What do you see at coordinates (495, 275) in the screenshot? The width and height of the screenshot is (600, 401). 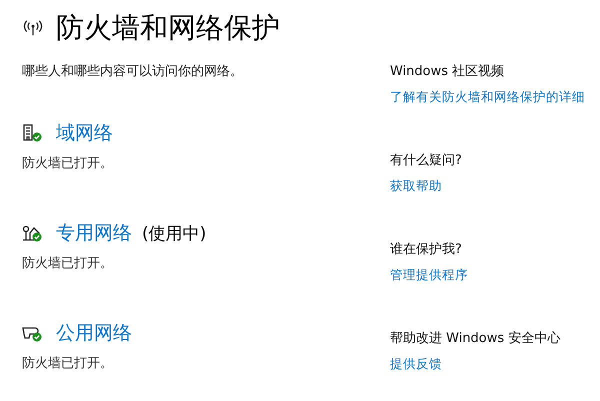 I see `side-link: 管理提供程序` at bounding box center [495, 275].